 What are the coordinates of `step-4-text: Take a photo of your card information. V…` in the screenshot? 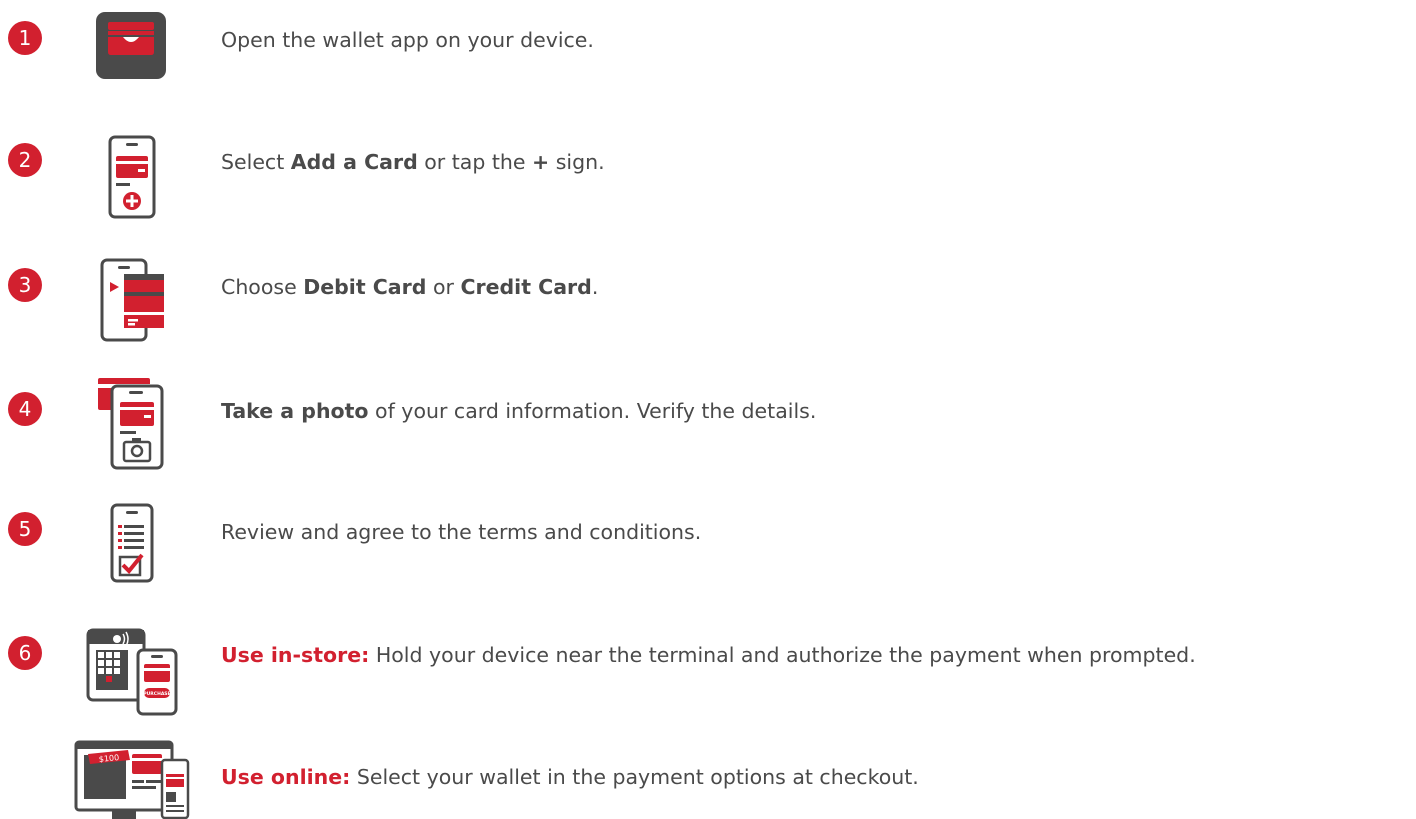 It's located at (519, 411).